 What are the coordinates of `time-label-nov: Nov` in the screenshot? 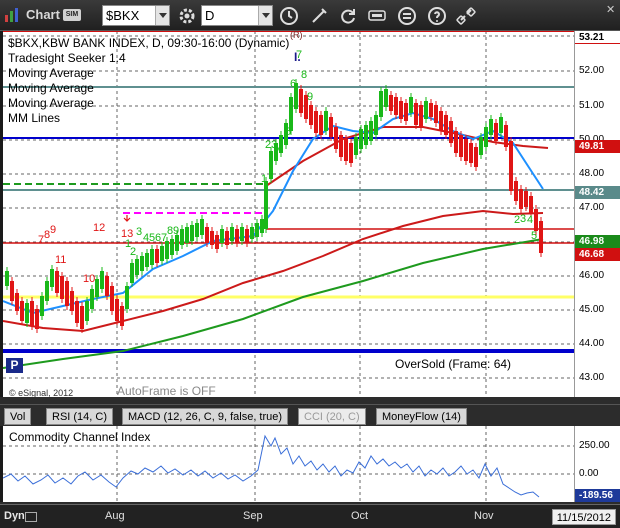 It's located at (484, 516).